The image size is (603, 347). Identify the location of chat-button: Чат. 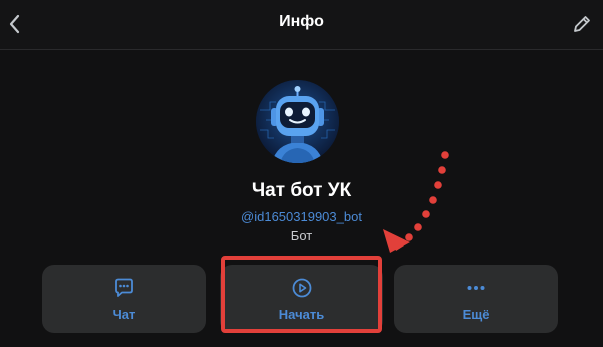
(124, 299).